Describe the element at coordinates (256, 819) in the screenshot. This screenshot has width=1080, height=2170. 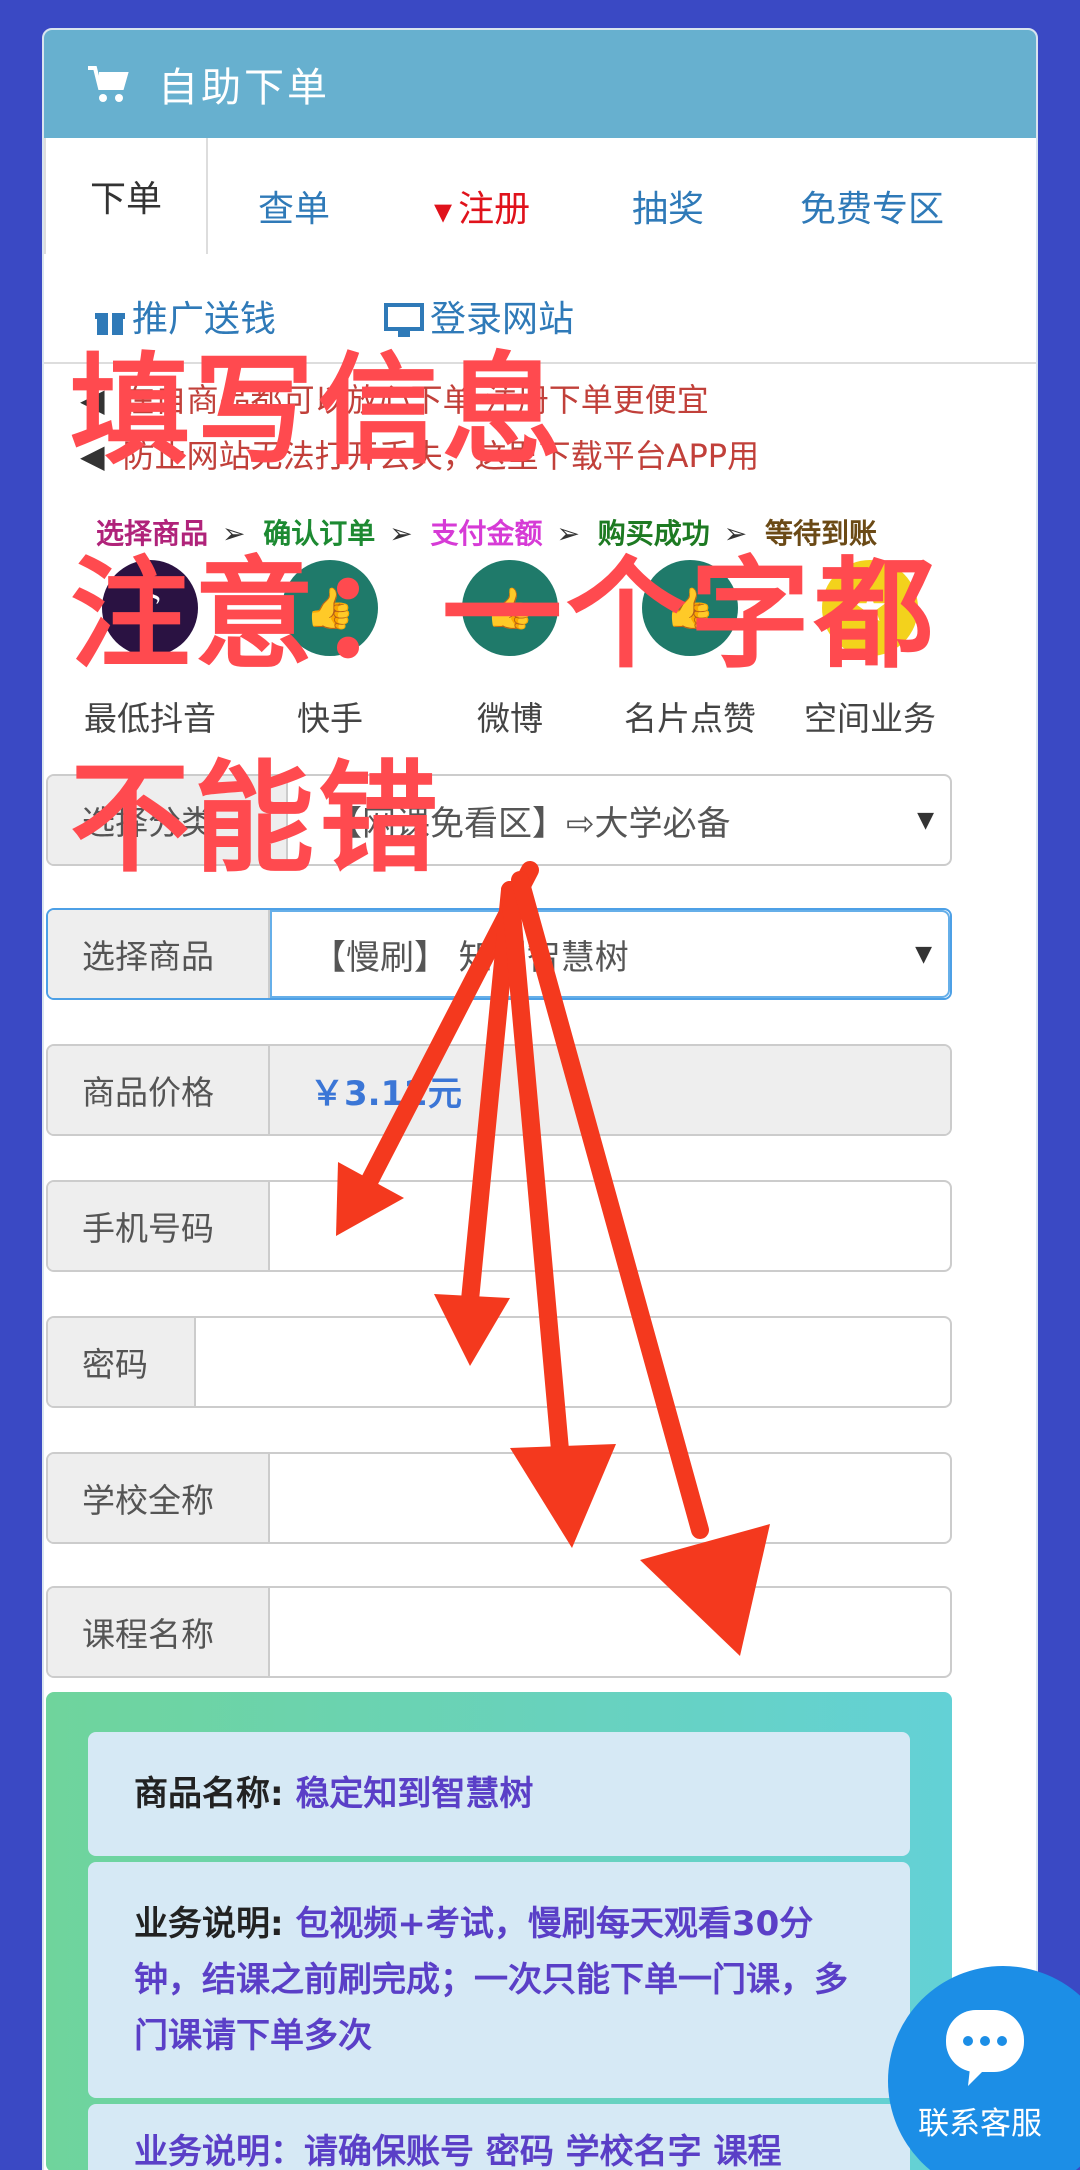
I see `annotation-warning-2: 不能错` at that location.